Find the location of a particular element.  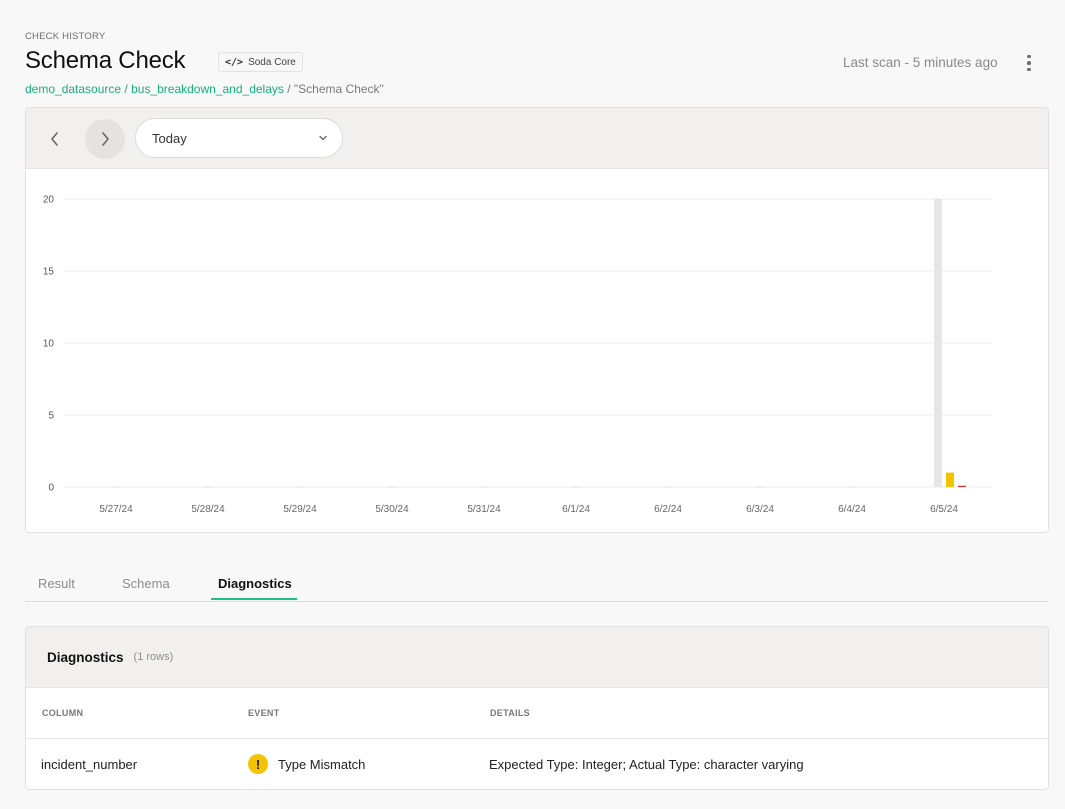

tab-result: Result is located at coordinates (56, 583).